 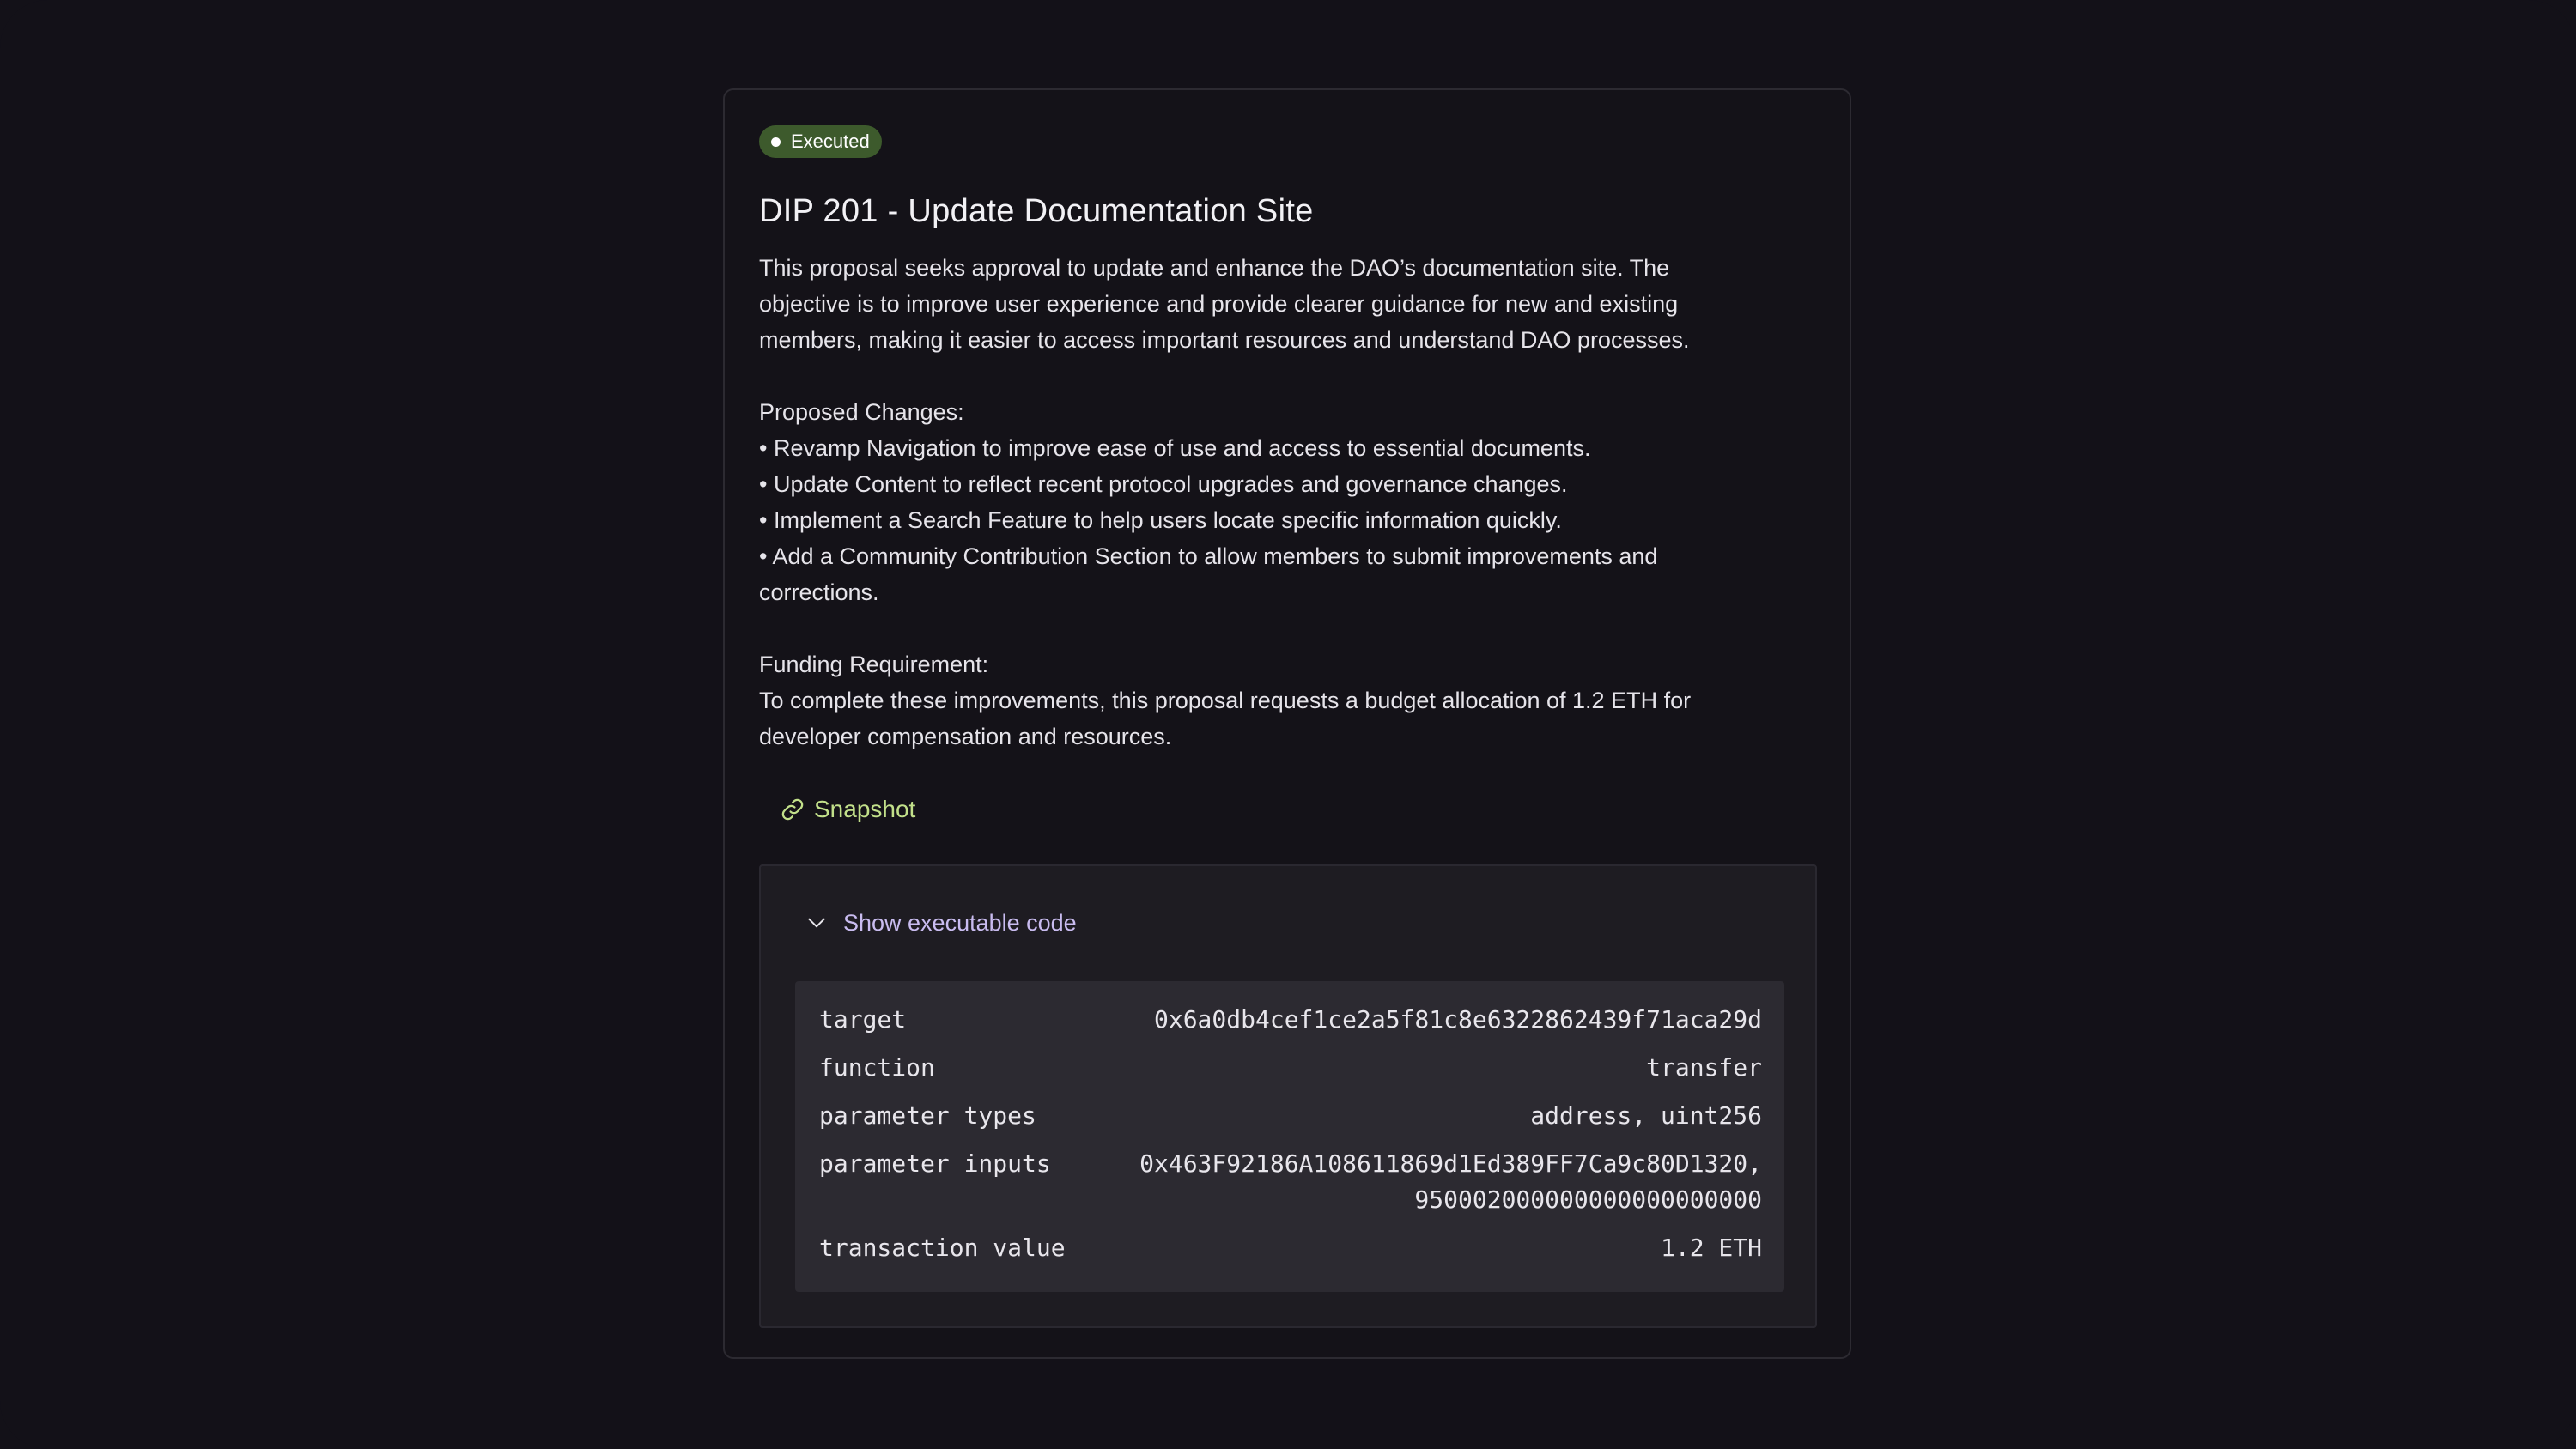 I want to click on snapshot-link: Snapshot, so click(x=847, y=809).